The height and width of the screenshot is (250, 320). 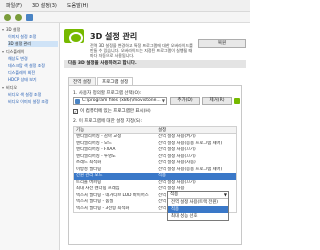 What do you see at coordinates (198, 209) in the screenshot?
I see `dropdown-option-highlighted: 적용` at bounding box center [198, 209].